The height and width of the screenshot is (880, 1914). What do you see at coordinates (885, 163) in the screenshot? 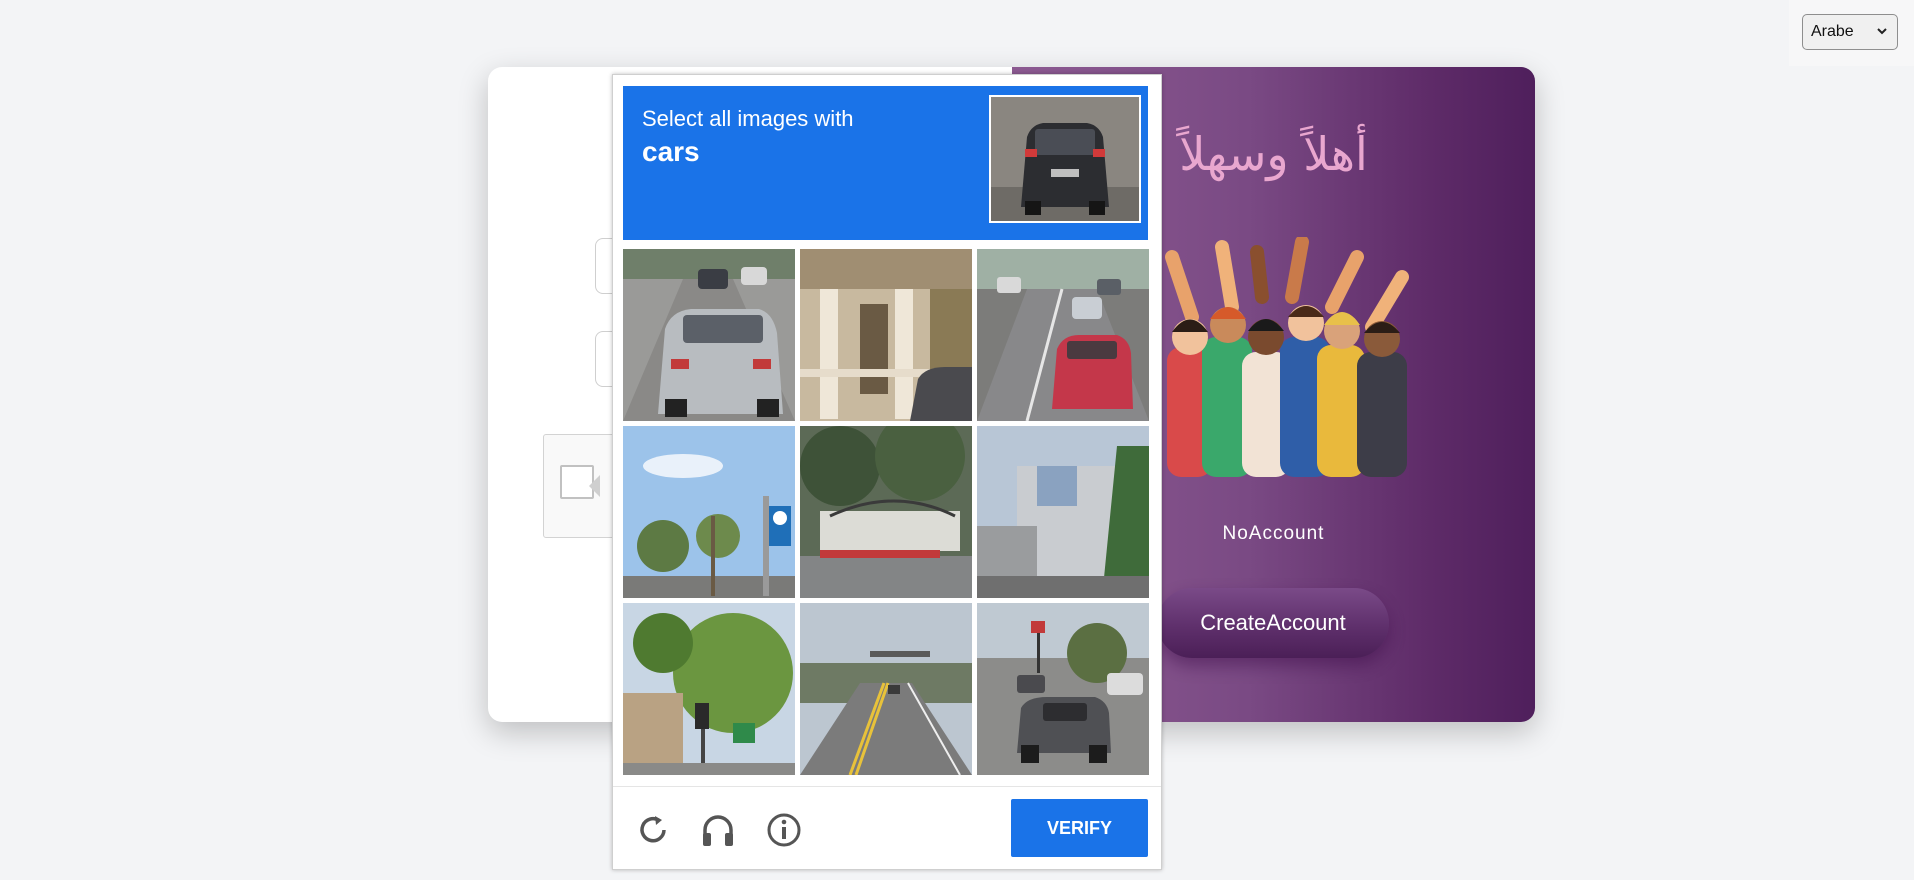
I see `captcha-header: Select all images with cars` at bounding box center [885, 163].